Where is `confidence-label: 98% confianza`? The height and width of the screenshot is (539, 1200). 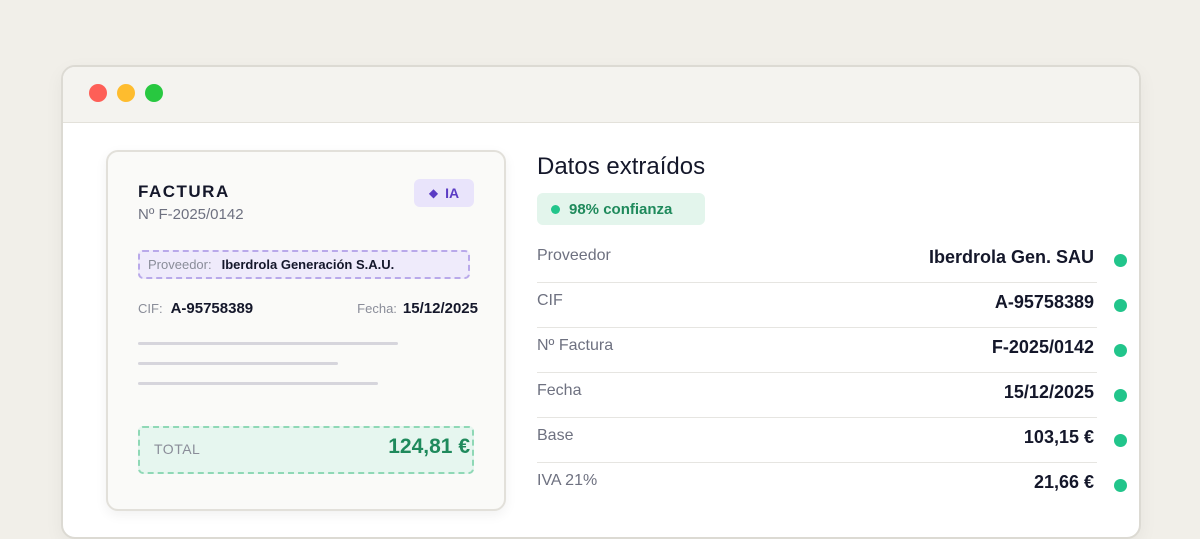
confidence-label: 98% confianza is located at coordinates (621, 209).